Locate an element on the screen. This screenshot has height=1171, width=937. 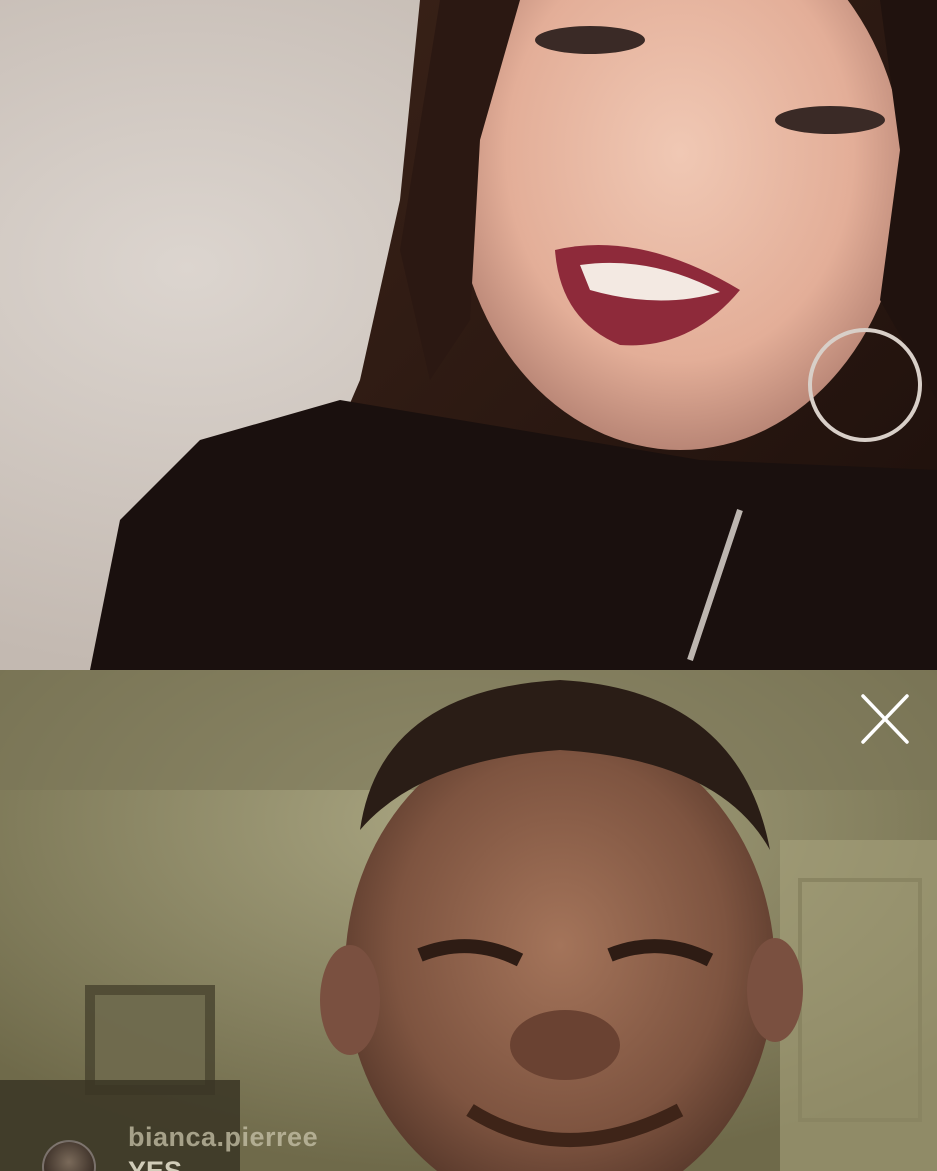
comment-text: YES is located at coordinates (155, 1163).